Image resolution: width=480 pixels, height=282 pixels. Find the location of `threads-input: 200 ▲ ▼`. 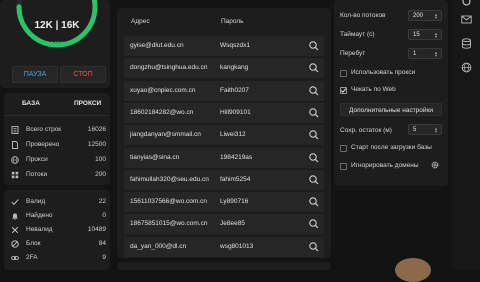

threads-input: 200 ▲ ▼ is located at coordinates (425, 15).